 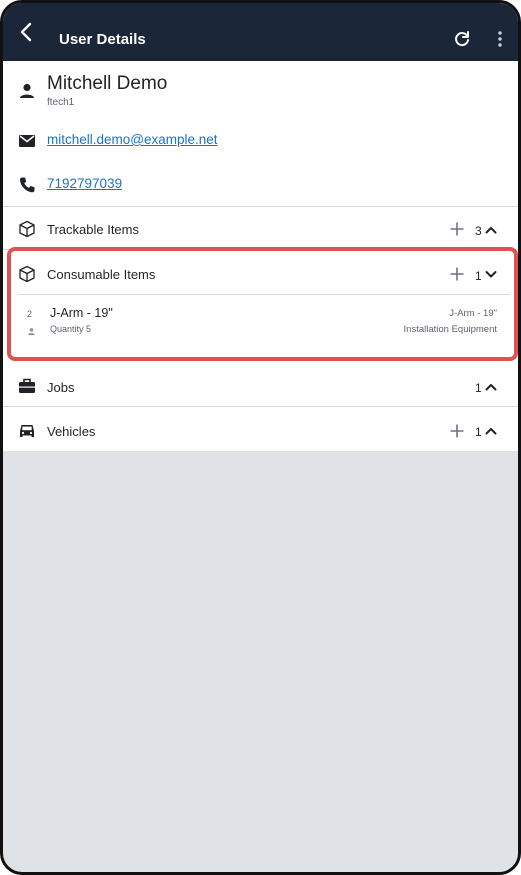 I want to click on section-label: Trackable Items, so click(x=93, y=229).